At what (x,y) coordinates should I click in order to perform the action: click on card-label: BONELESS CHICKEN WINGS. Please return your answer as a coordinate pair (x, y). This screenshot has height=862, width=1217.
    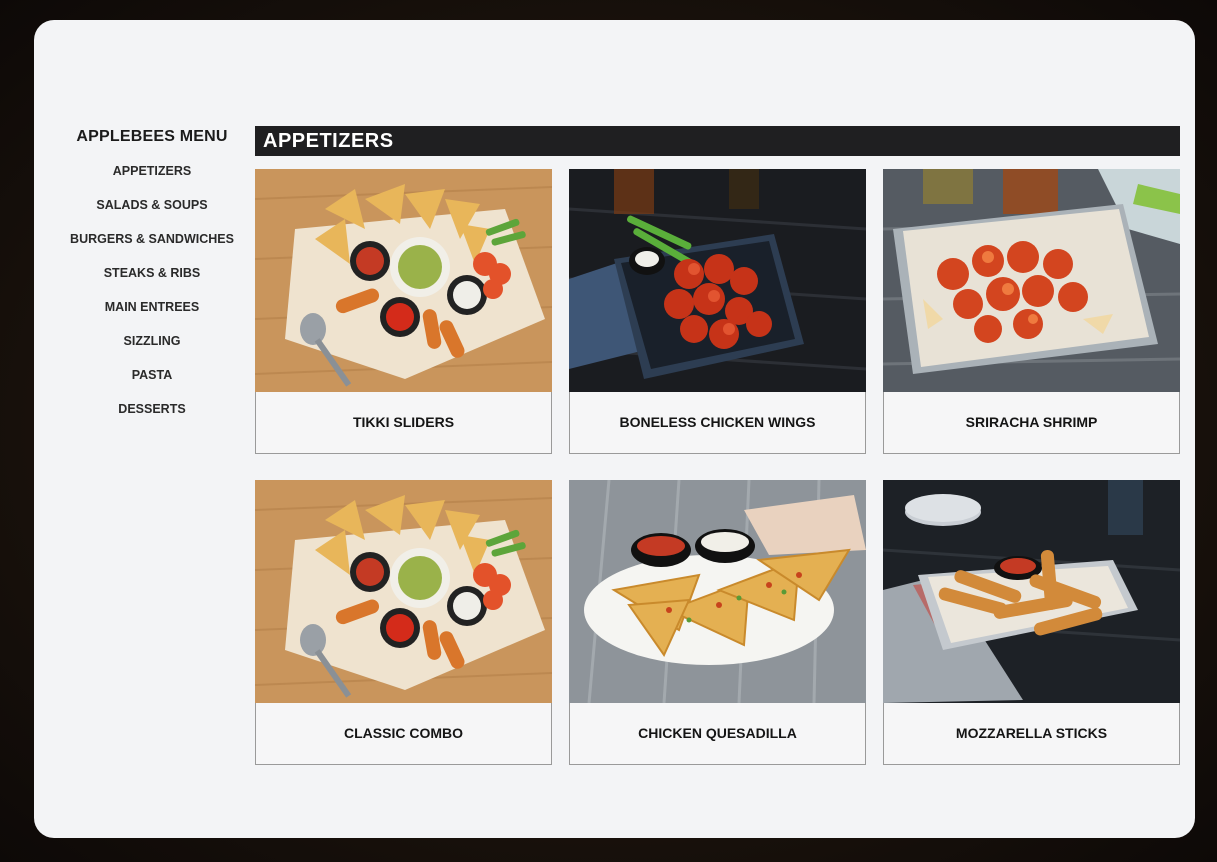
    Looking at the image, I should click on (717, 422).